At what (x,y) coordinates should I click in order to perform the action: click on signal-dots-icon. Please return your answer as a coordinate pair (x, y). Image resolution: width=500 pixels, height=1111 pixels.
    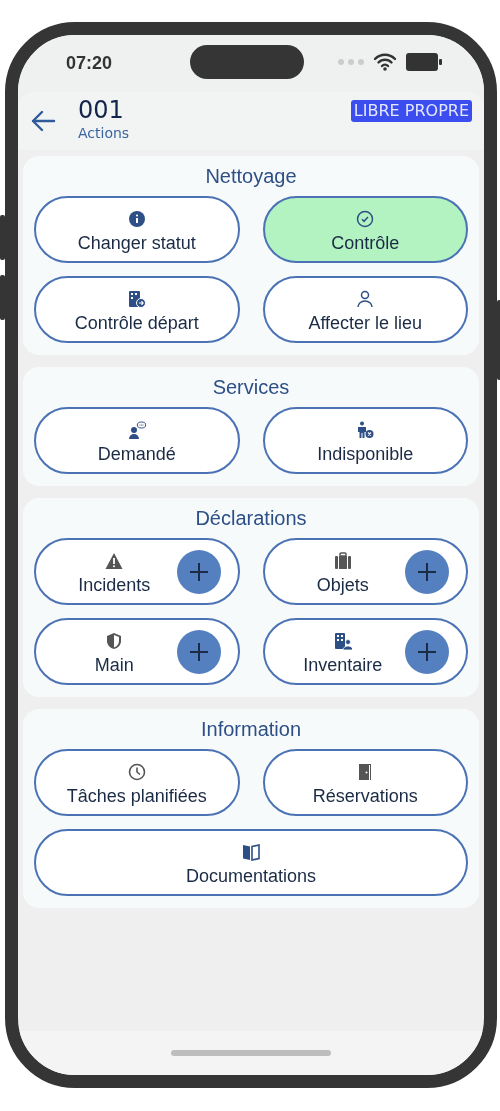
    Looking at the image, I should click on (351, 61).